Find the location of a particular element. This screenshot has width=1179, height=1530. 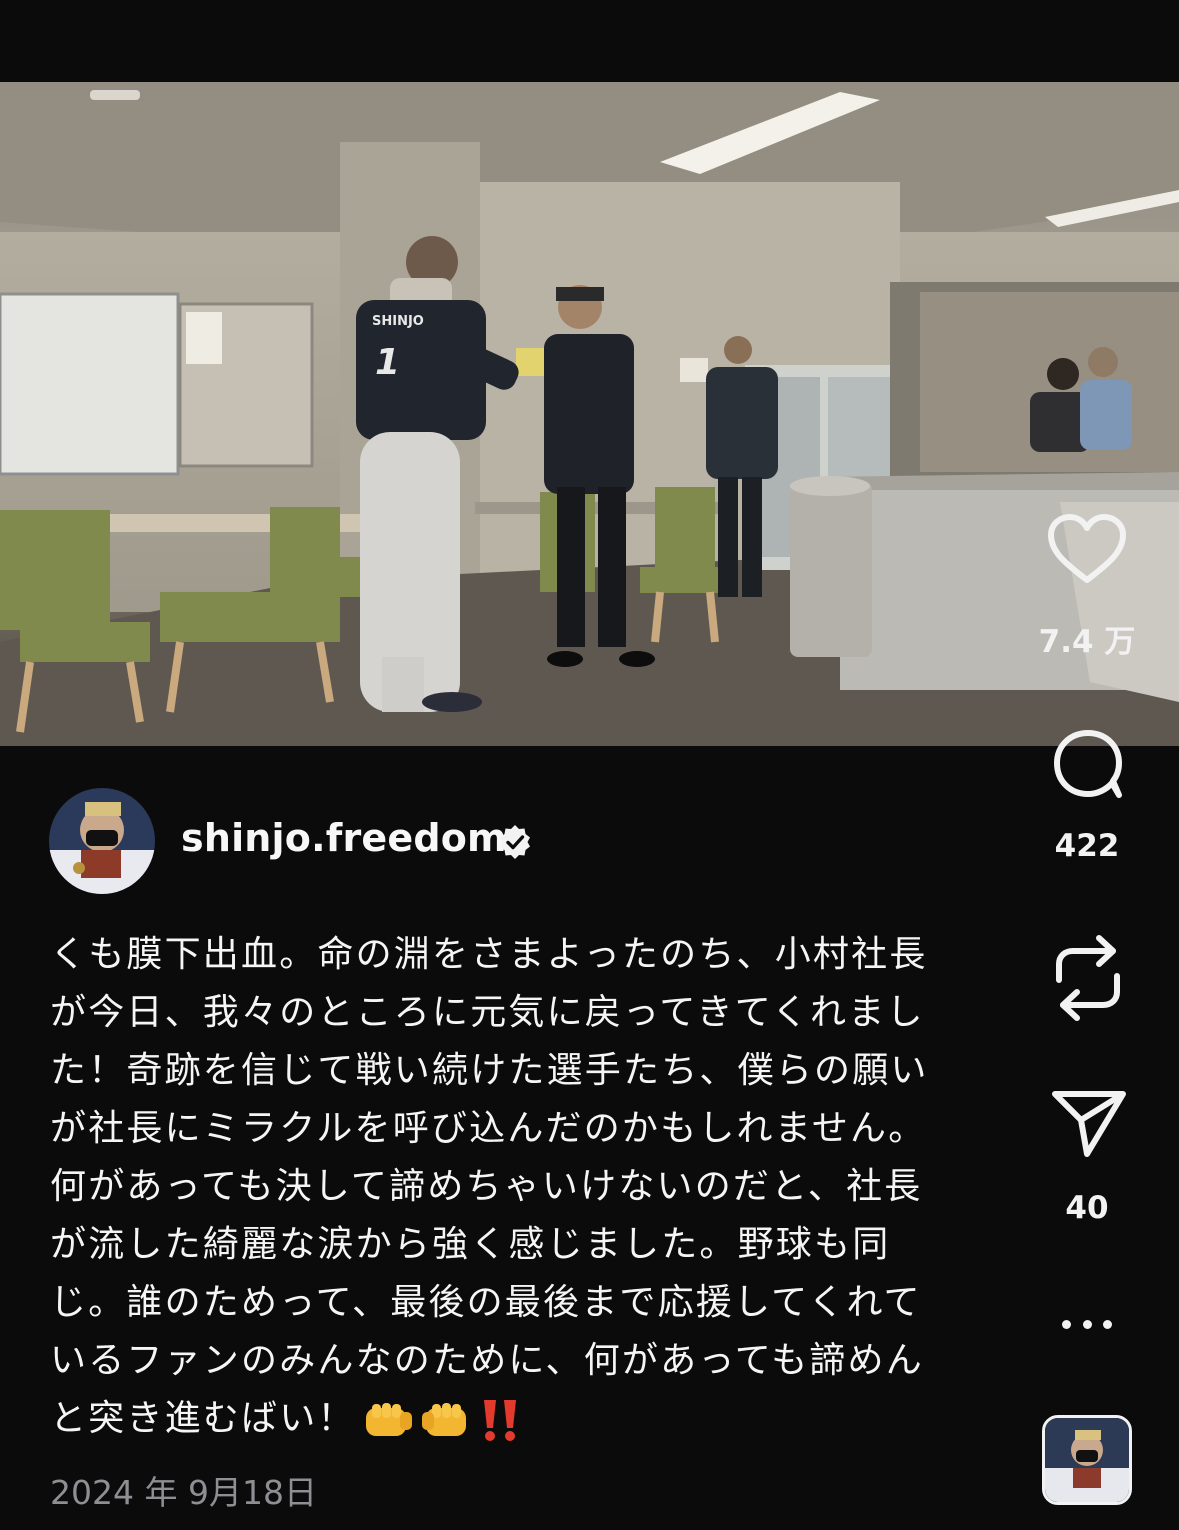

caption-line: が流した綺麗な涙から強く感じました。野球も同 is located at coordinates (470, 1244).